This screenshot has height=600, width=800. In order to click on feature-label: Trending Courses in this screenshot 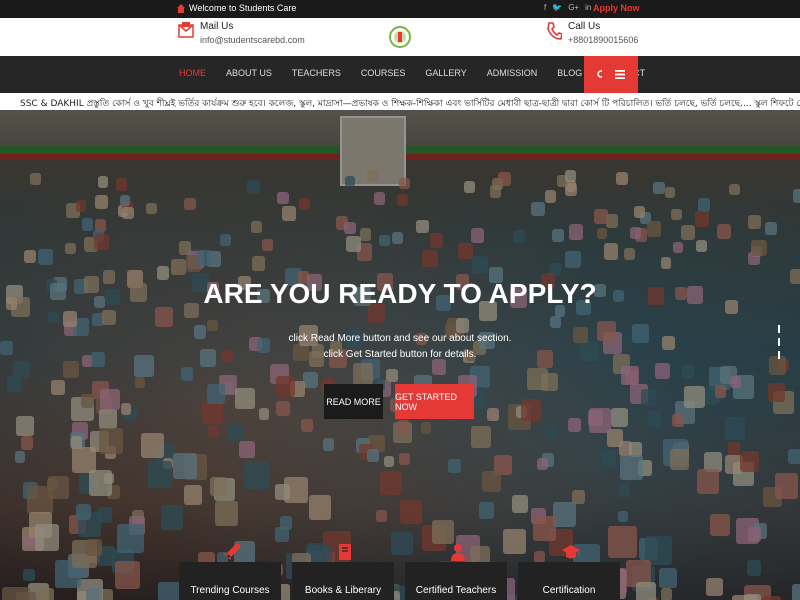, I will do `click(230, 590)`.